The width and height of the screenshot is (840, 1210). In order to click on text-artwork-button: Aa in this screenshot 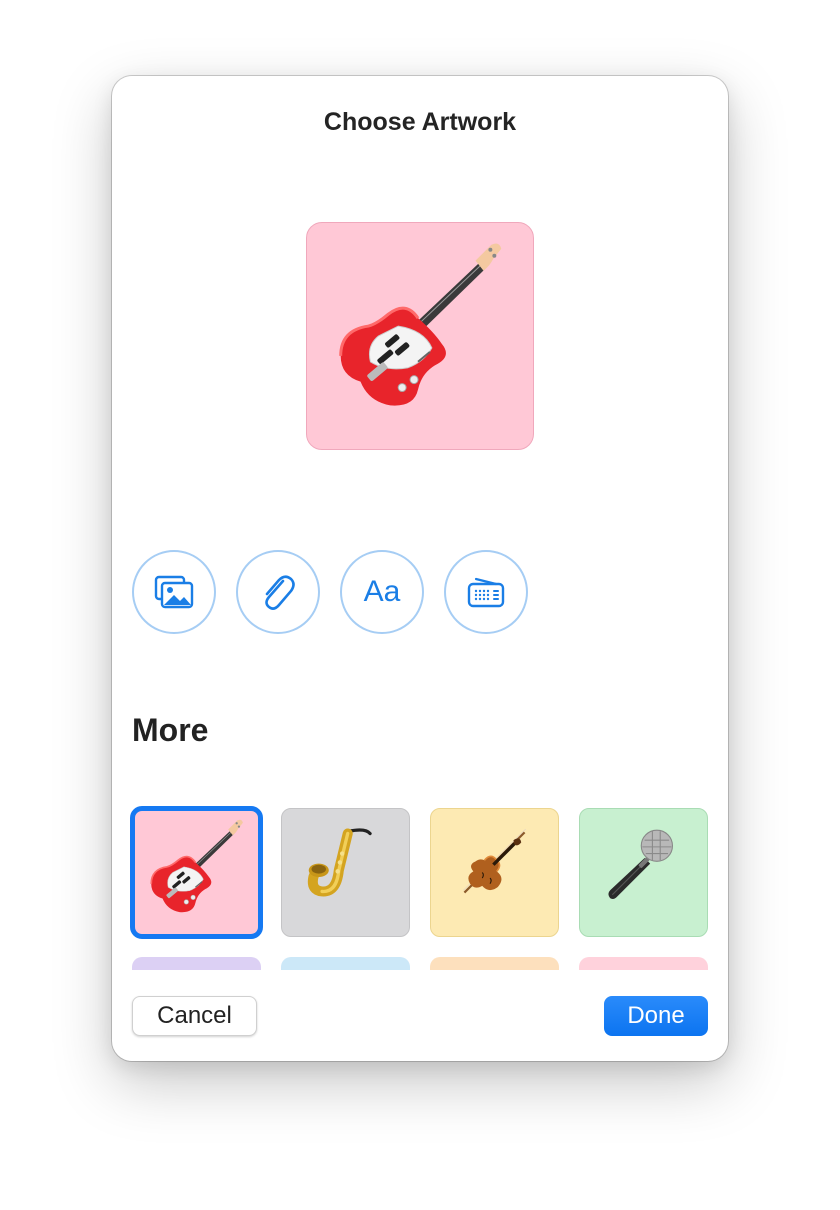, I will do `click(382, 592)`.